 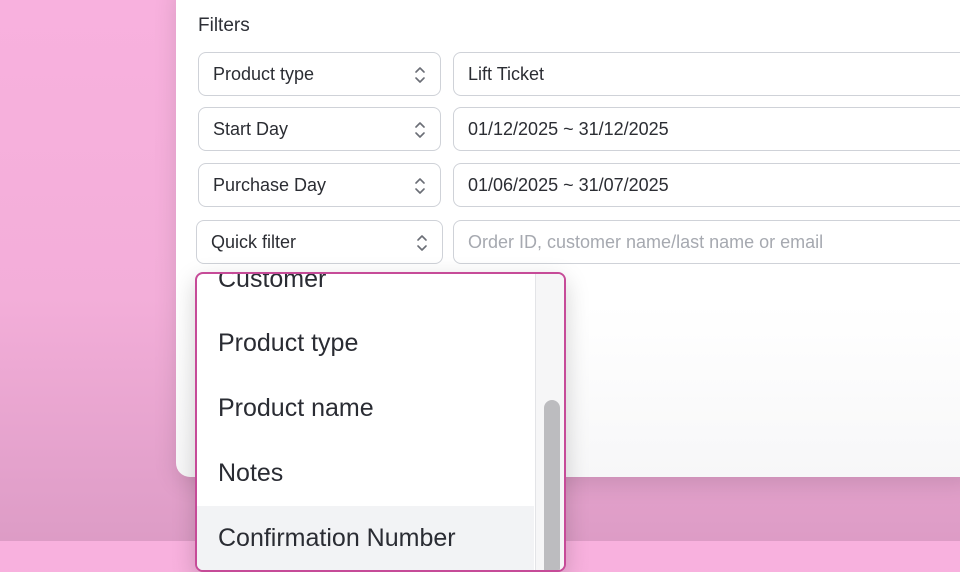 I want to click on filter-field-select-start-day: Start Day, so click(x=319, y=129).